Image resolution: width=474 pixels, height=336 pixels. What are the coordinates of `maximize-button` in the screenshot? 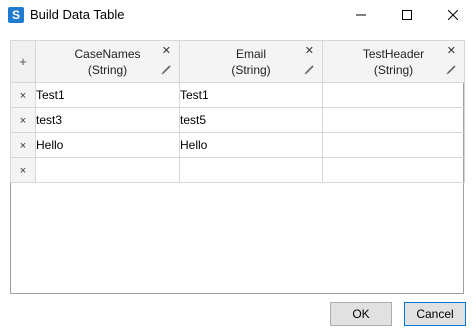 It's located at (407, 15).